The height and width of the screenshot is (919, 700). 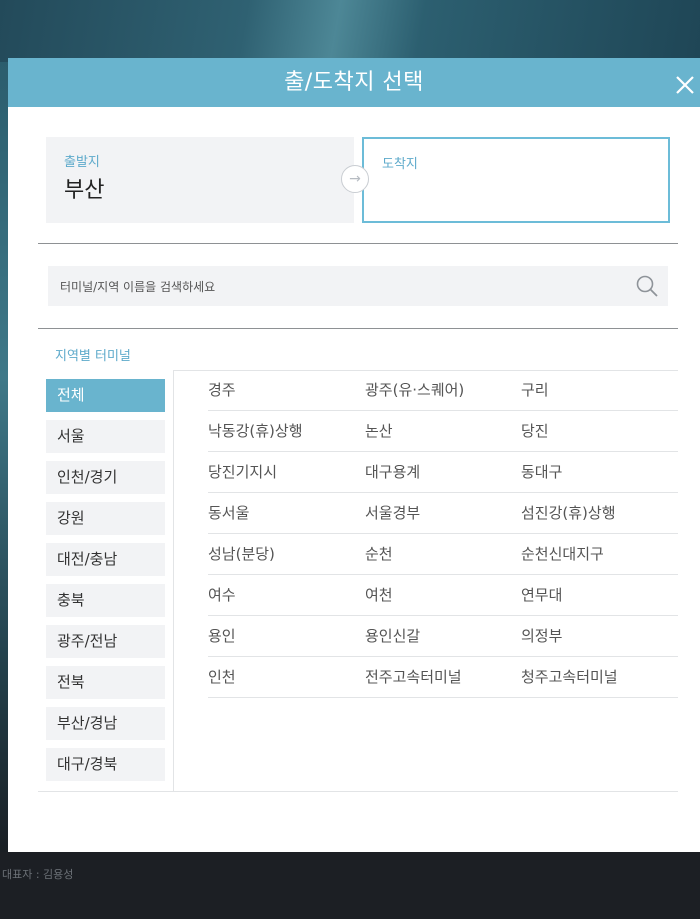 I want to click on arrow-right-icon: →, so click(x=355, y=179).